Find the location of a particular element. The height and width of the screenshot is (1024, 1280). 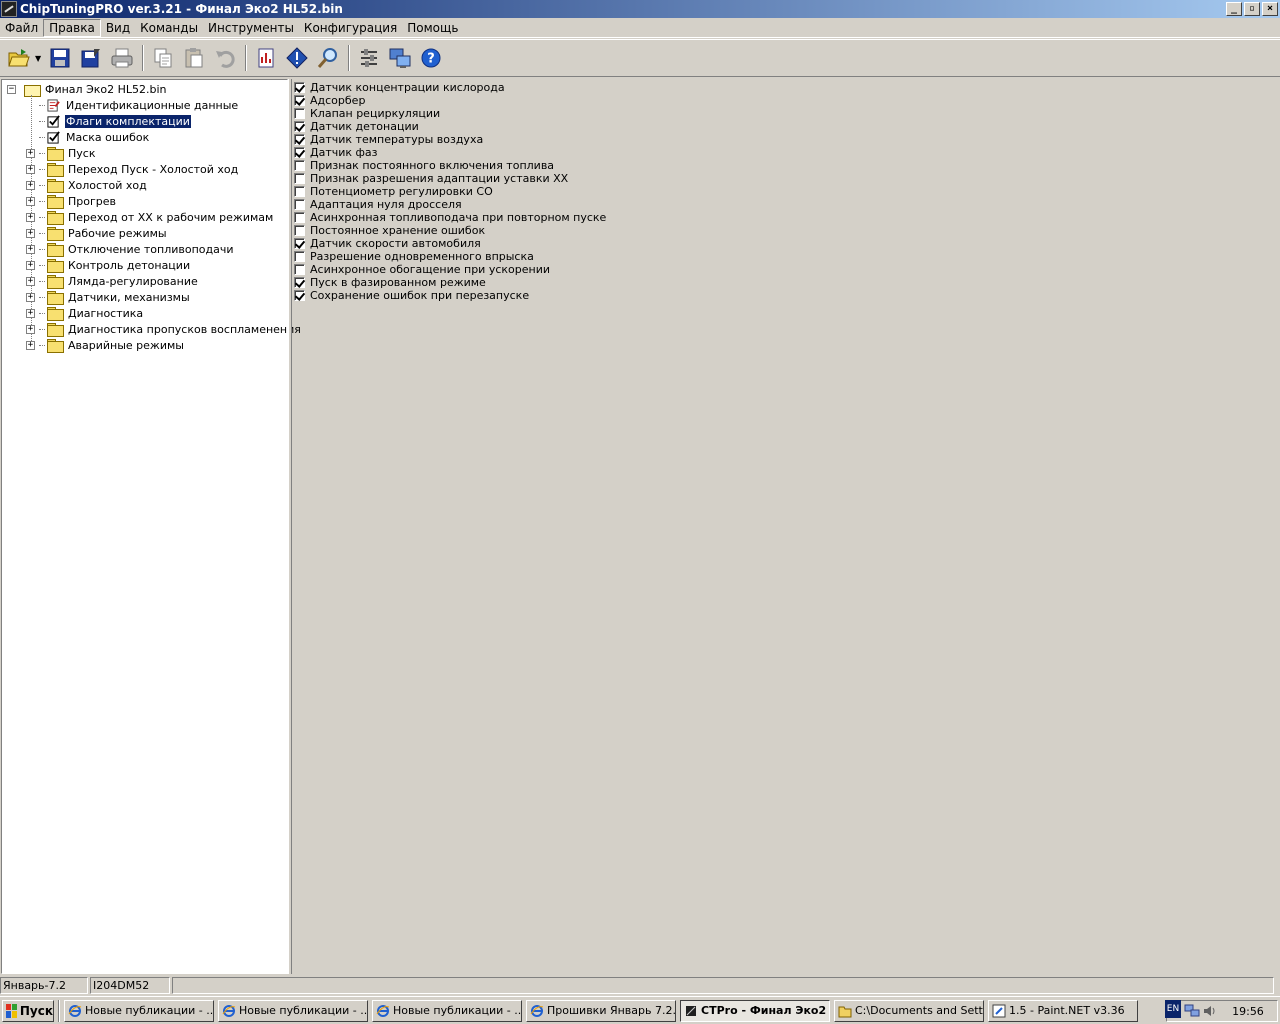

flag-row: Асинхронное обогащение при ускорении is located at coordinates (422, 269).